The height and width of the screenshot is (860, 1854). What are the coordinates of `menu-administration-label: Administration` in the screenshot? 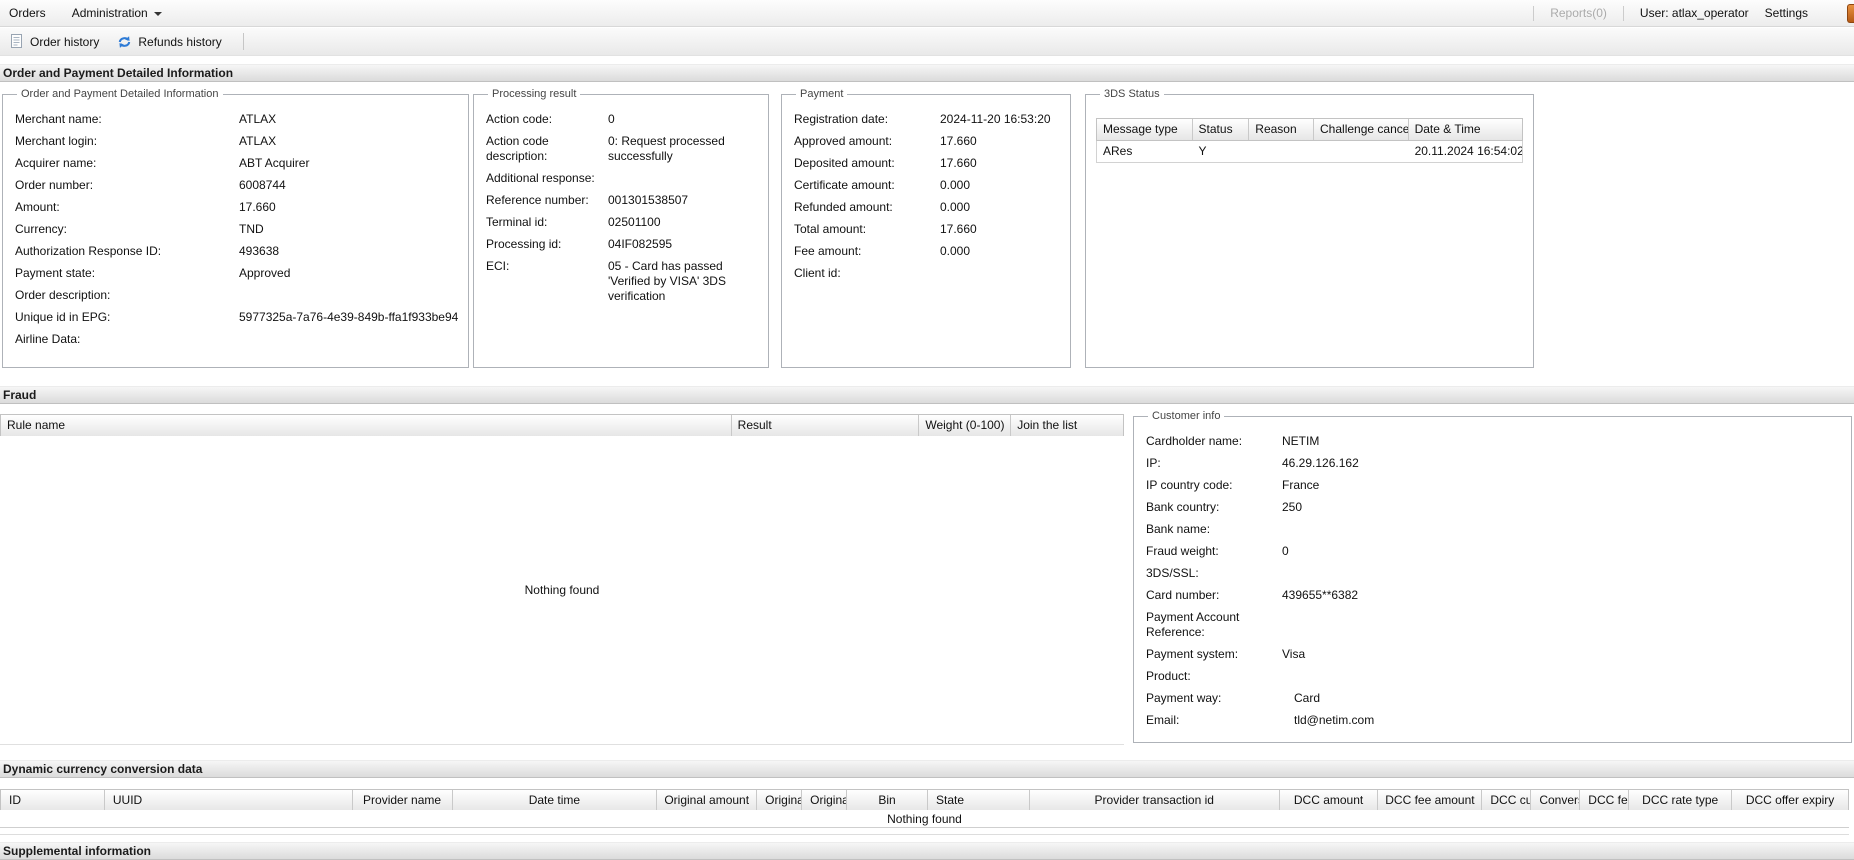 It's located at (109, 13).